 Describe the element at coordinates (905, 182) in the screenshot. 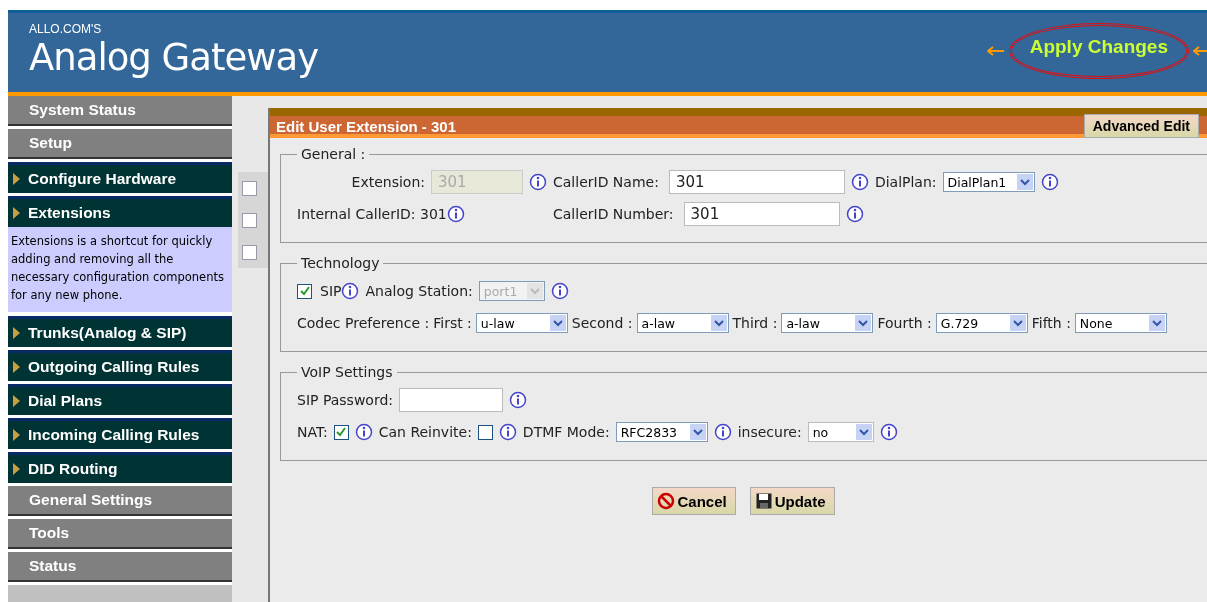

I see `field-label: DialPlan:` at that location.